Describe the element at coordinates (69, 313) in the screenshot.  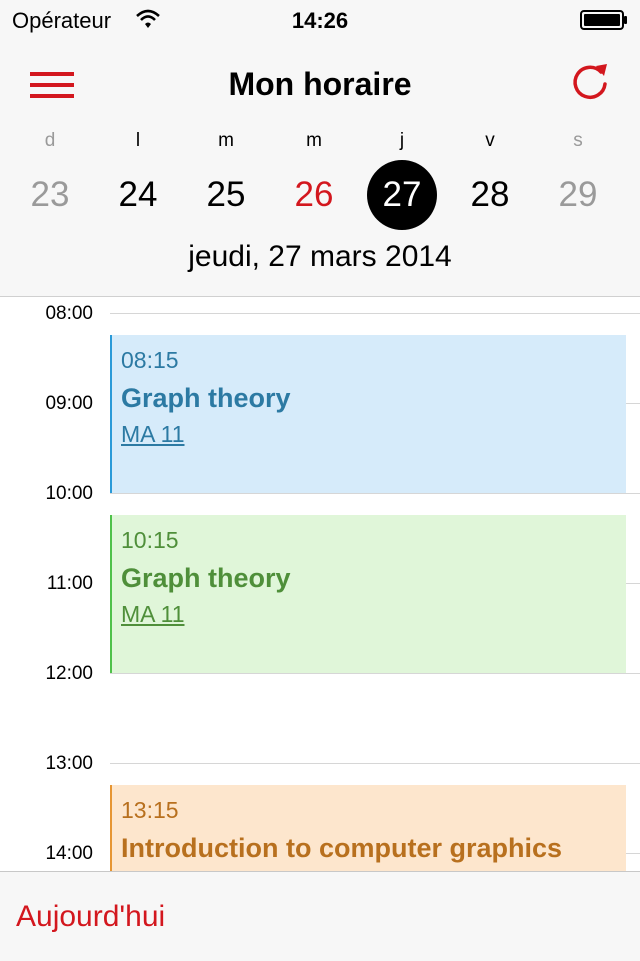
I see `hour-label: 08:00` at that location.